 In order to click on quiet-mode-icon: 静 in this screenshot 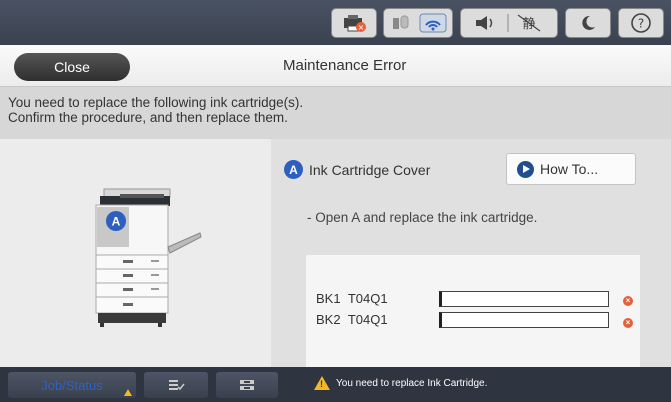, I will do `click(529, 23)`.